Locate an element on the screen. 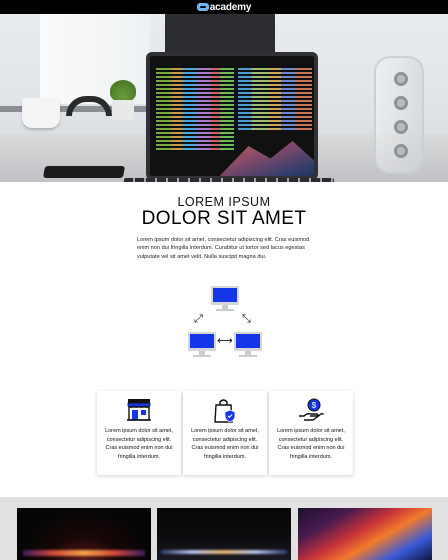 This screenshot has height=560, width=448. arrow-diagonal-icon: ⤢ is located at coordinates (198, 318).